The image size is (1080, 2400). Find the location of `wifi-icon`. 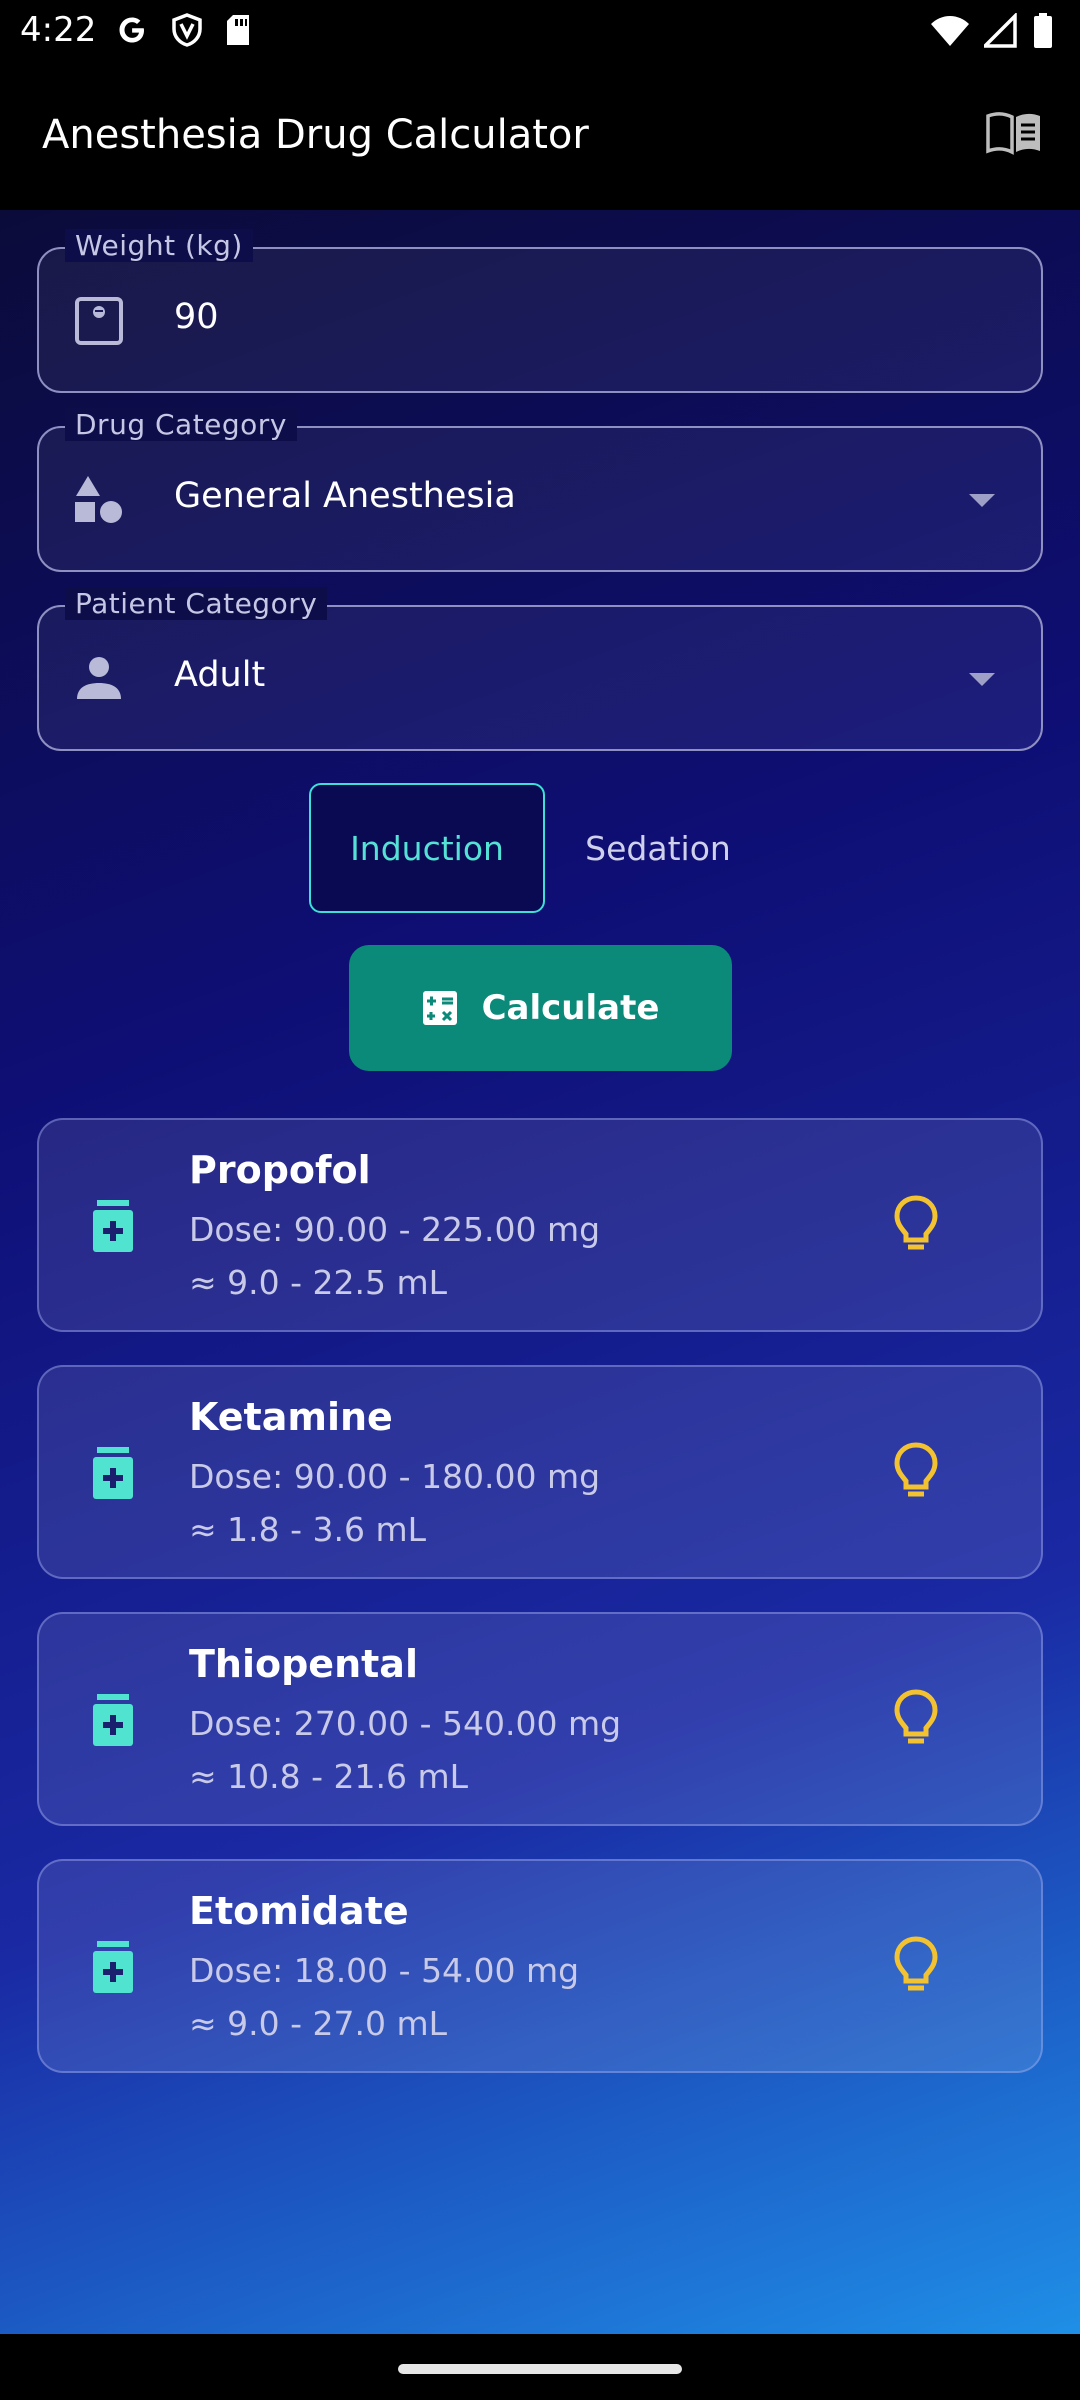

wifi-icon is located at coordinates (950, 31).